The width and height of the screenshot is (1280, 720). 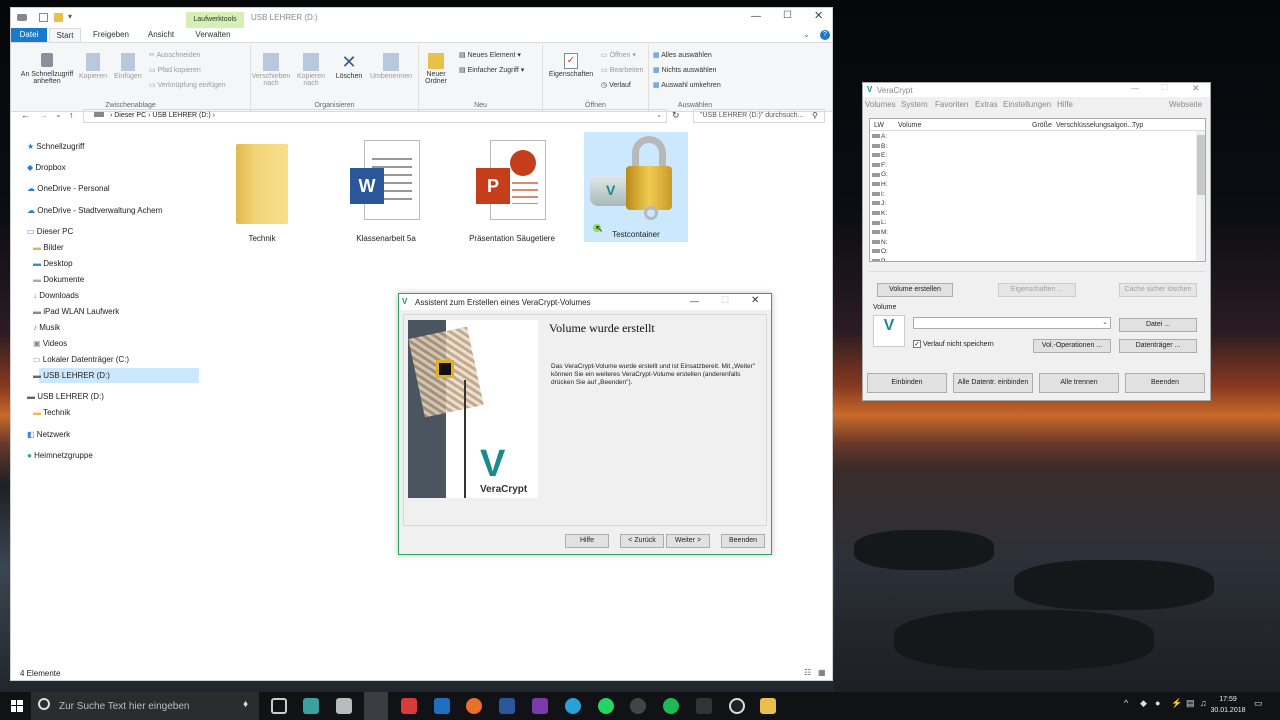 What do you see at coordinates (1027, 104) in the screenshot?
I see `vc-menu-einstellungen: Einstellungen` at bounding box center [1027, 104].